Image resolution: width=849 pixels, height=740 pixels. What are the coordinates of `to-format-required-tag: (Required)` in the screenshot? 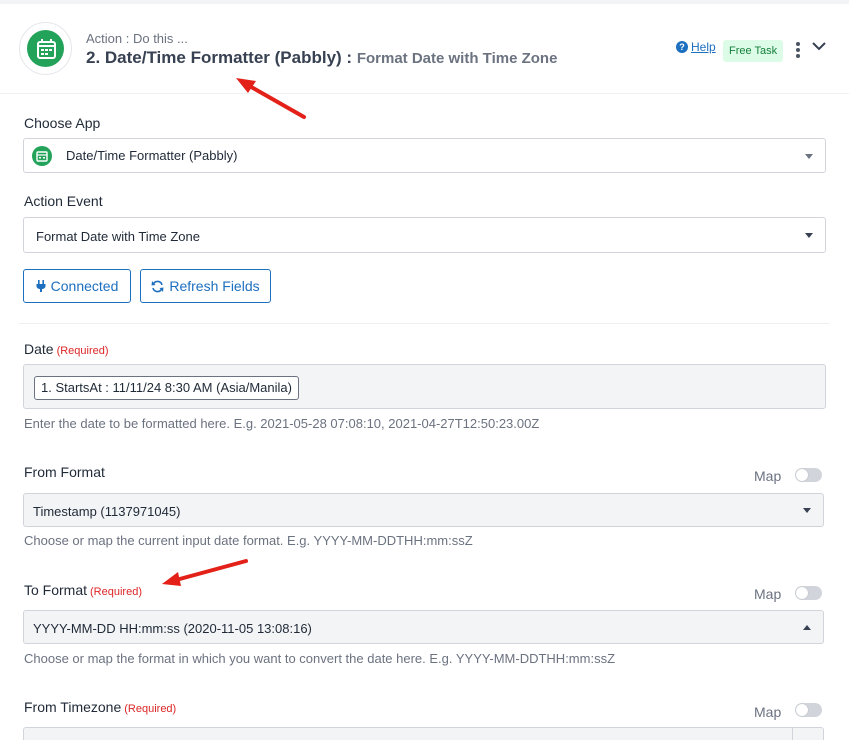 It's located at (116, 592).